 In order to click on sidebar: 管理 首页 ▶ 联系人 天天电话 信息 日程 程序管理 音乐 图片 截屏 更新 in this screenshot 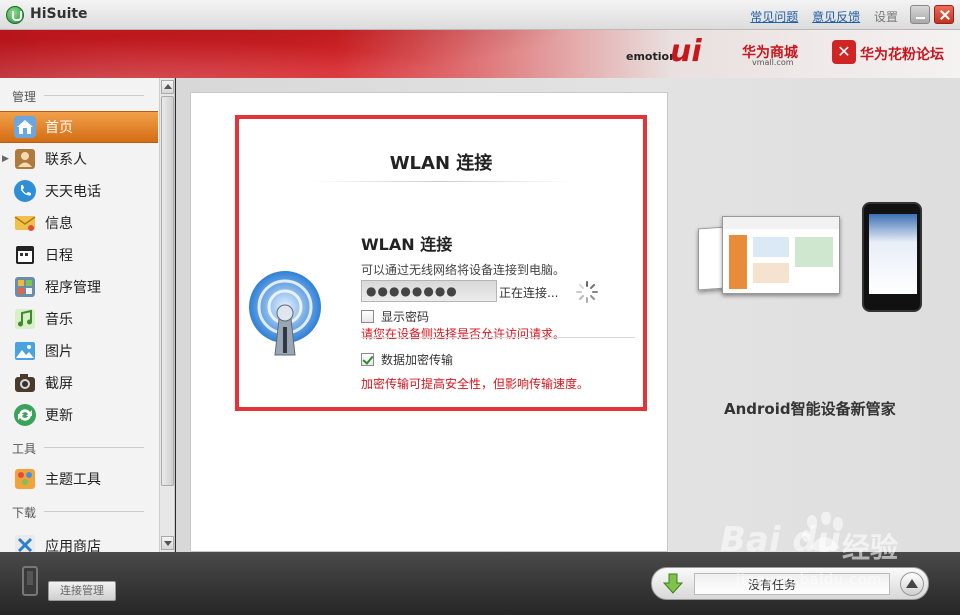, I will do `click(87, 315)`.